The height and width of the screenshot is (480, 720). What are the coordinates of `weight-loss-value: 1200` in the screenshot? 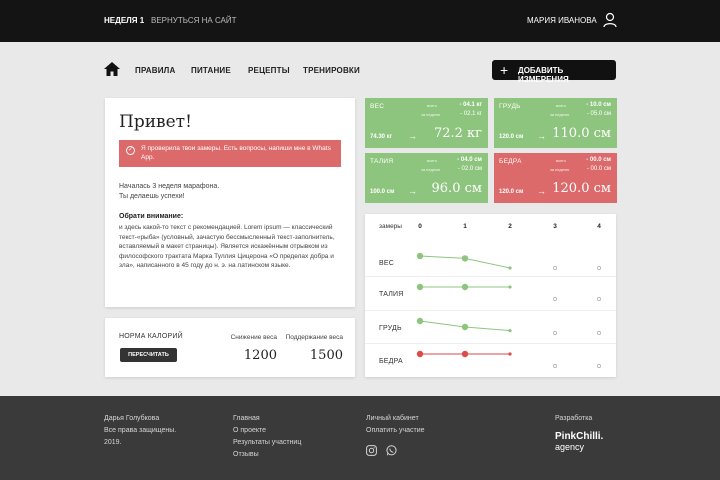 It's located at (260, 355).